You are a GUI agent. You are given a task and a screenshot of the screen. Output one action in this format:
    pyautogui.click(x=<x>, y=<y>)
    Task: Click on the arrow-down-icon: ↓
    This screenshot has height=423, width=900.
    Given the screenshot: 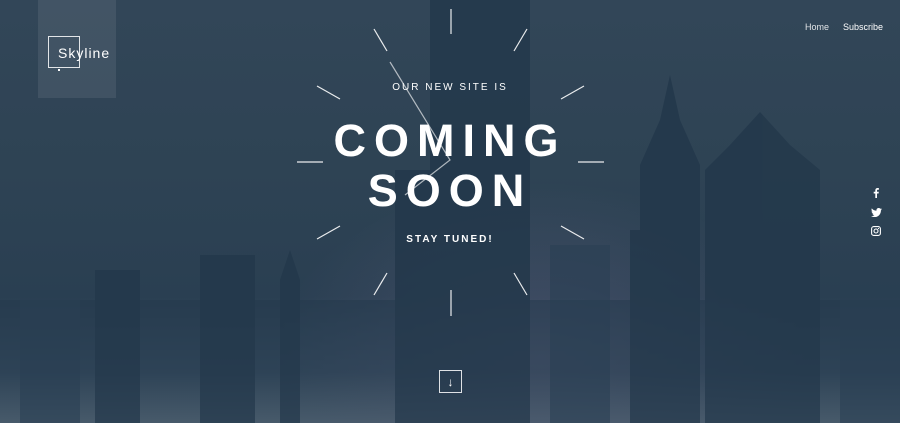 What is the action you would take?
    pyautogui.click(x=450, y=381)
    